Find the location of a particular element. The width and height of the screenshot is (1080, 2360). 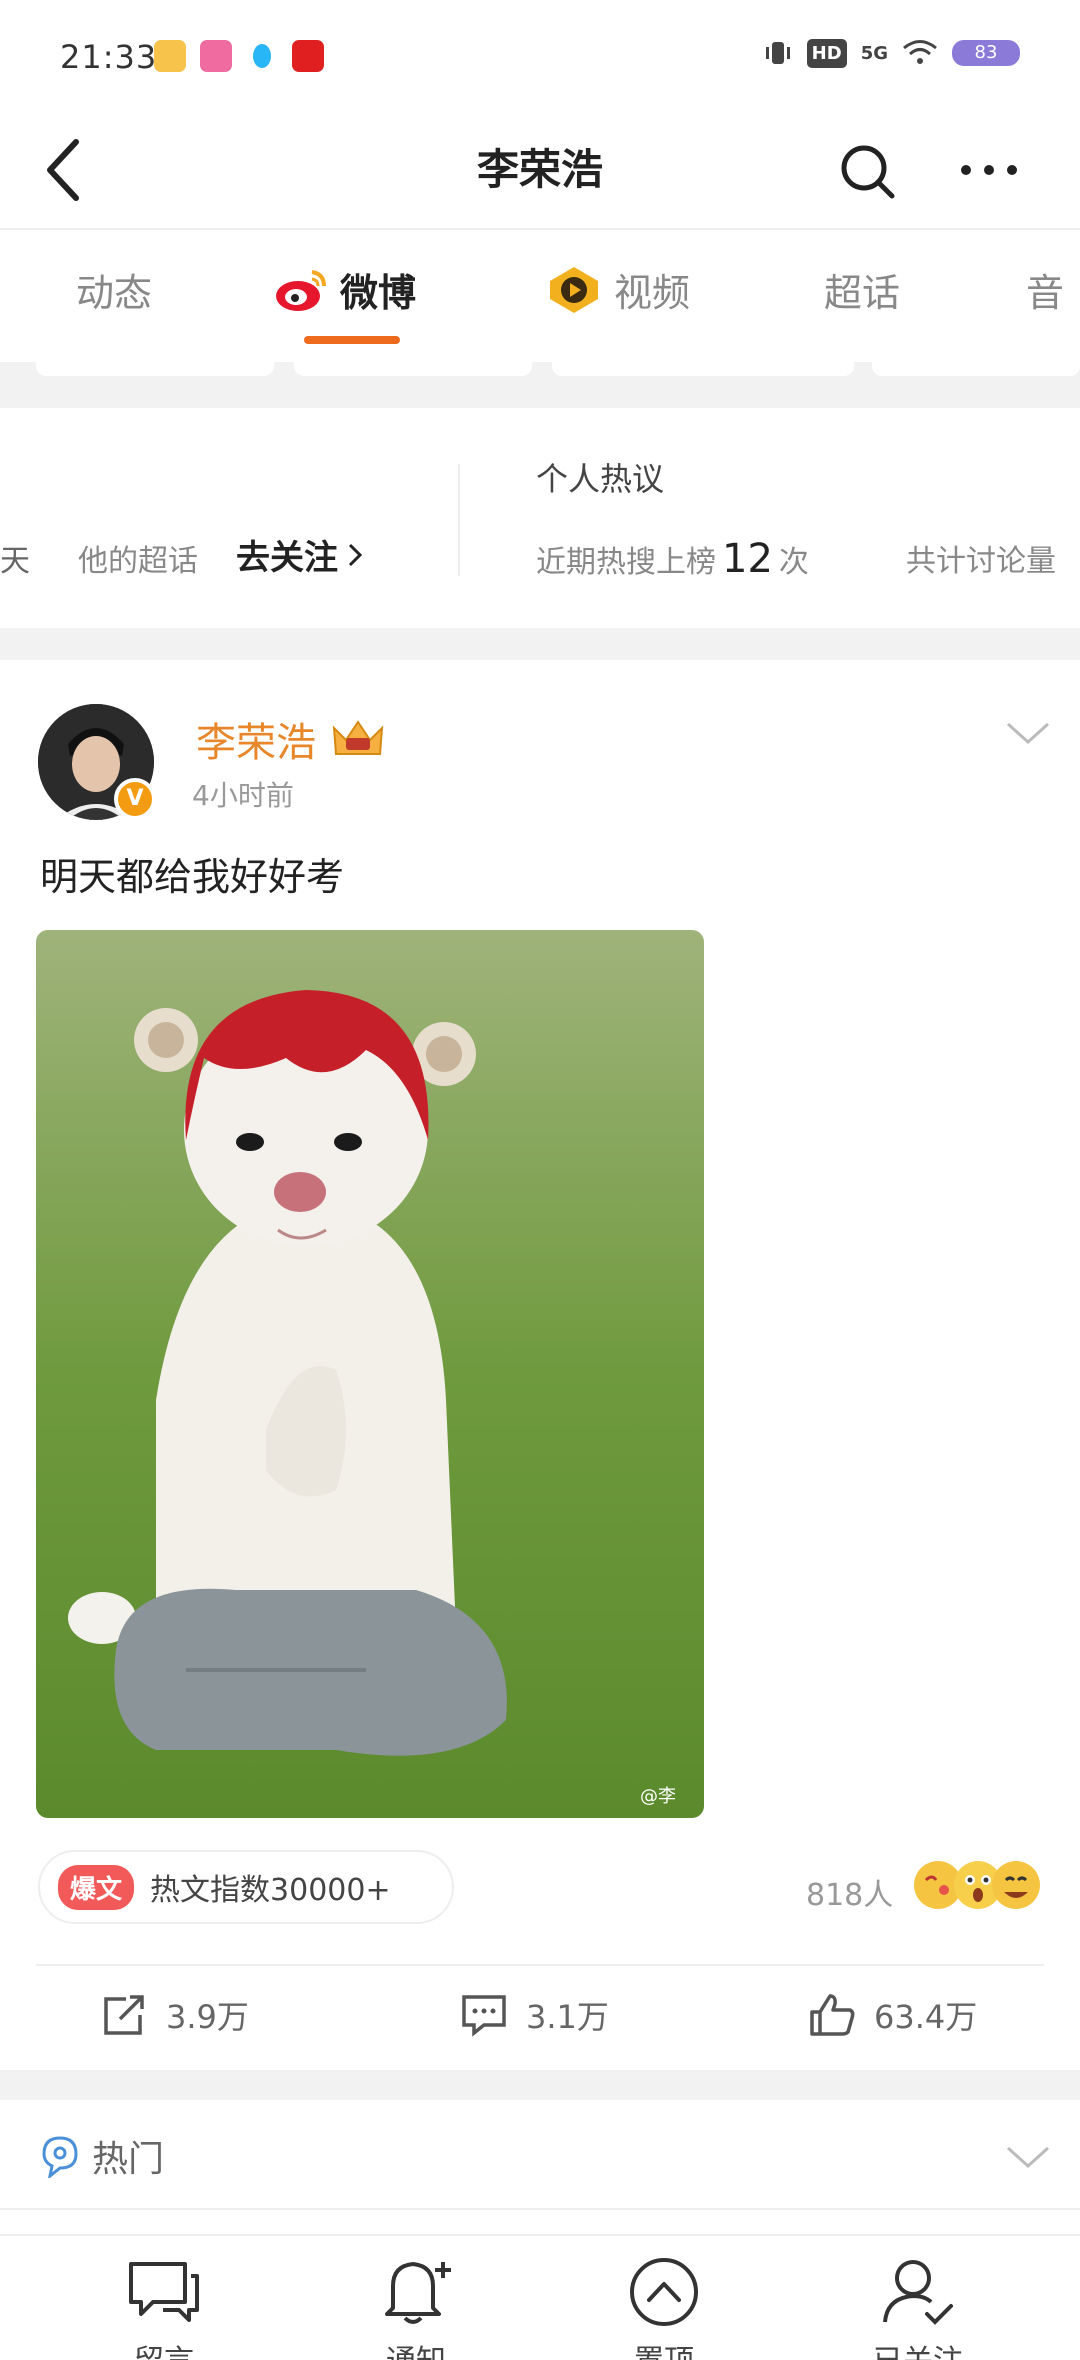

card-strip-edge is located at coordinates (540, 385).